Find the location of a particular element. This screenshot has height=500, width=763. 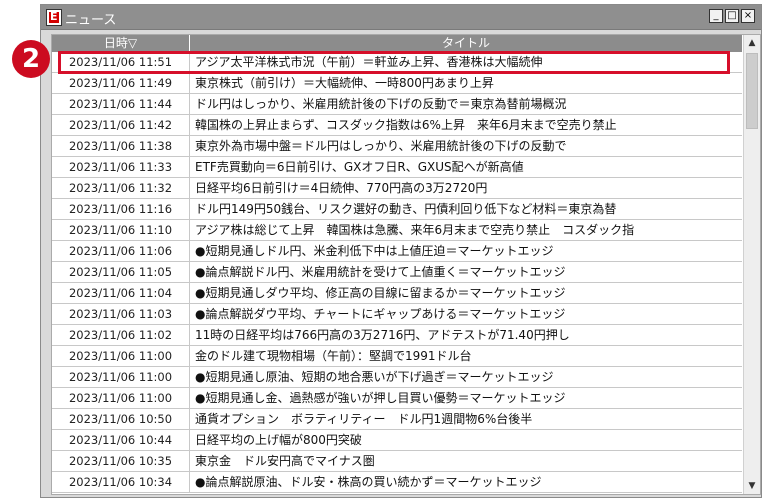

scroll-thumb is located at coordinates (752, 91).